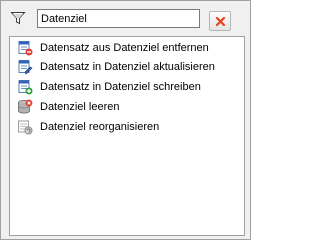  What do you see at coordinates (124, 48) in the screenshot?
I see `list-item-label: Datensatz aus Datenziel entfernen` at bounding box center [124, 48].